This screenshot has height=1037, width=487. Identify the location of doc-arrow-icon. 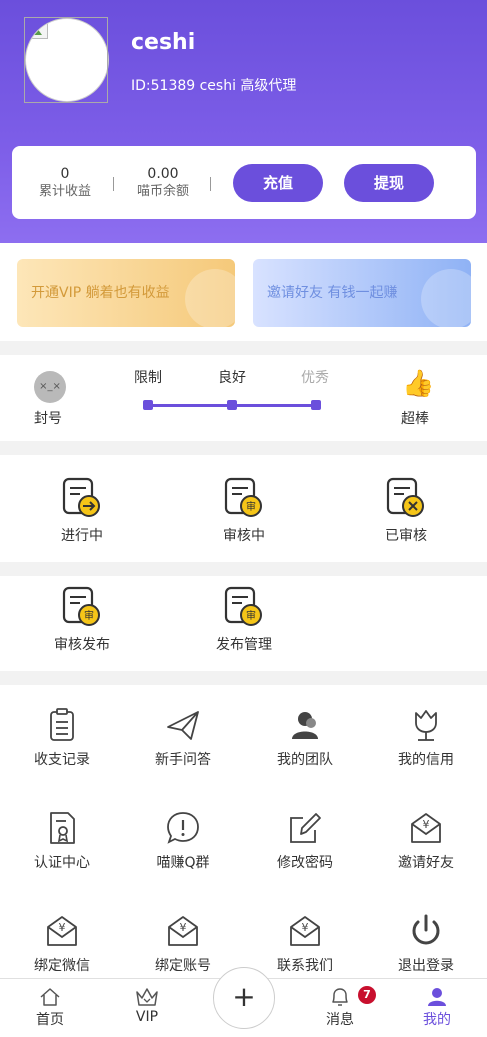
(81, 497).